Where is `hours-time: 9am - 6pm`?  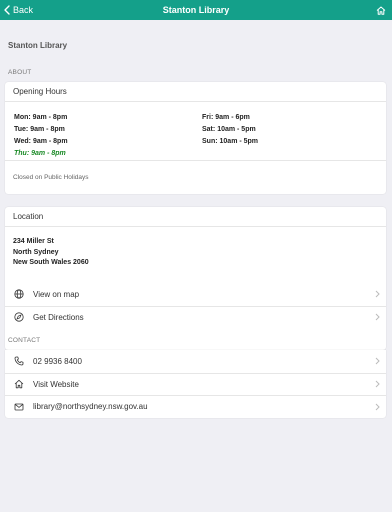
hours-time: 9am - 6pm is located at coordinates (232, 117).